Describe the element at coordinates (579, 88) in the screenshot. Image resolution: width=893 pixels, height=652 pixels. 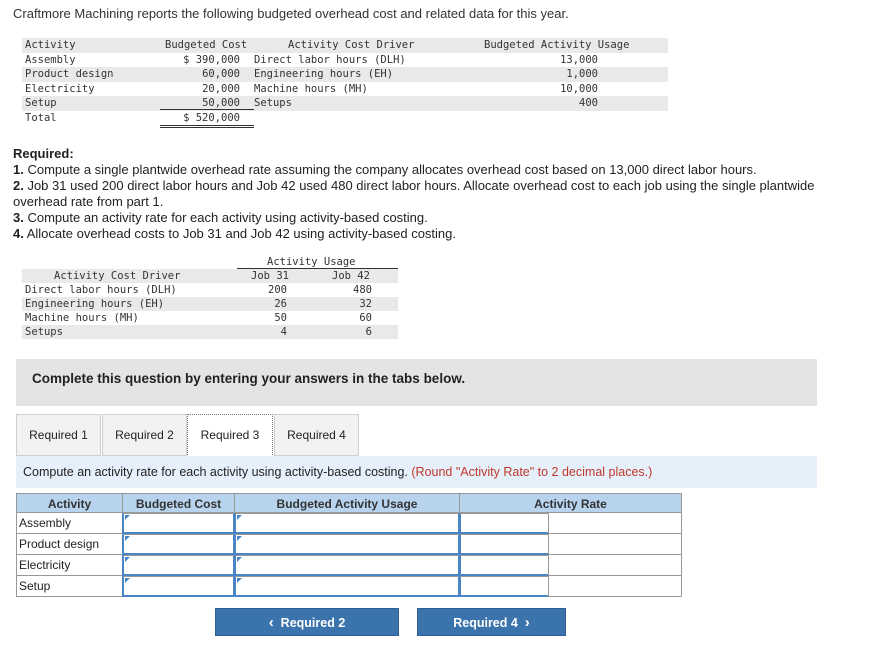
I see `row-usage: 10,000` at that location.